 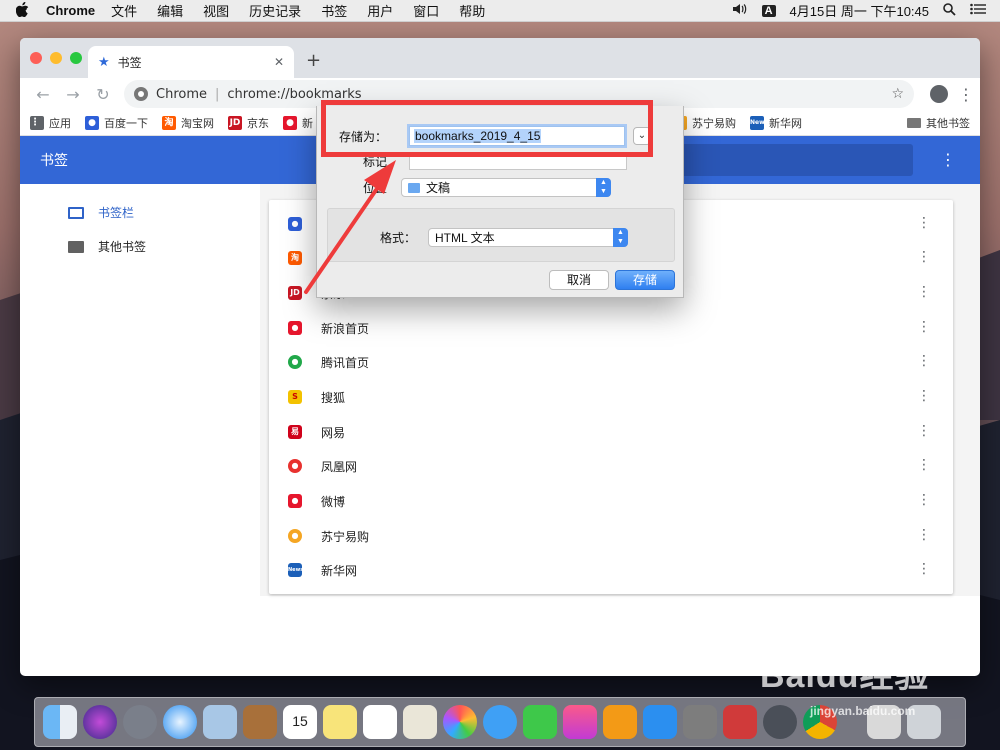 What do you see at coordinates (180, 722) in the screenshot?
I see `safari-compass-icon` at bounding box center [180, 722].